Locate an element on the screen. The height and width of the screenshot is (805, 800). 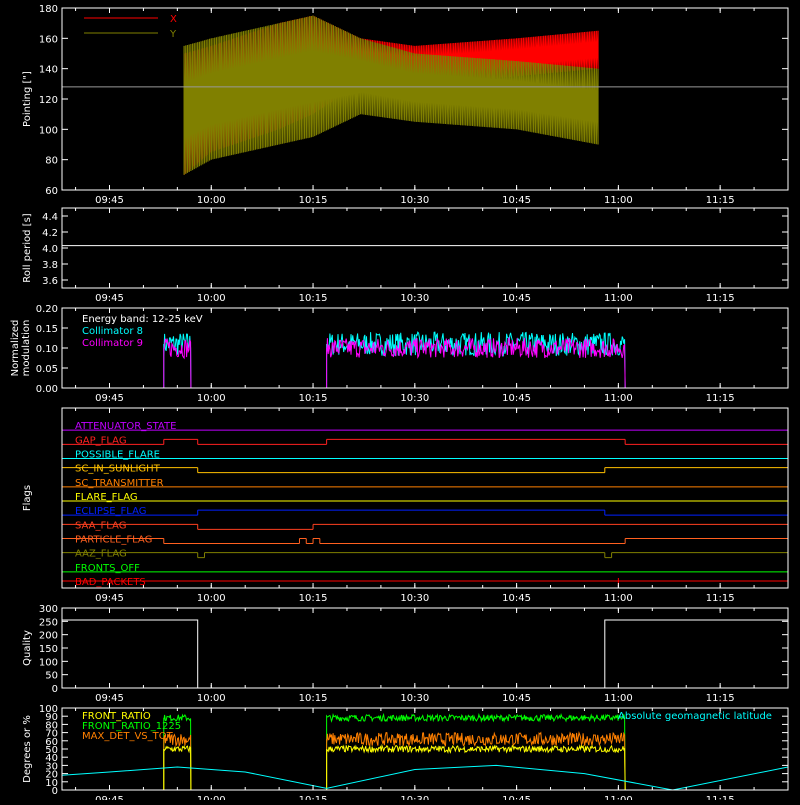
legend-label-collimator9: Collimator 9 is located at coordinates (112, 343).